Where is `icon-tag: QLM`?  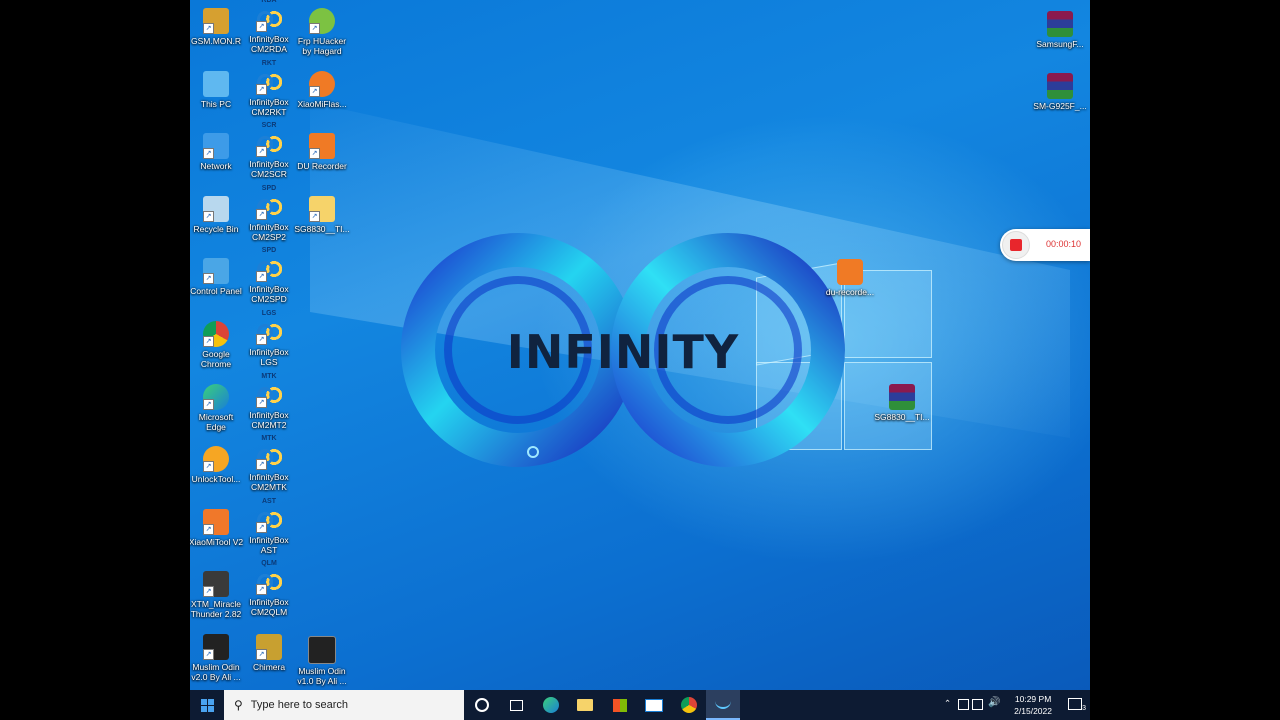 icon-tag: QLM is located at coordinates (269, 564).